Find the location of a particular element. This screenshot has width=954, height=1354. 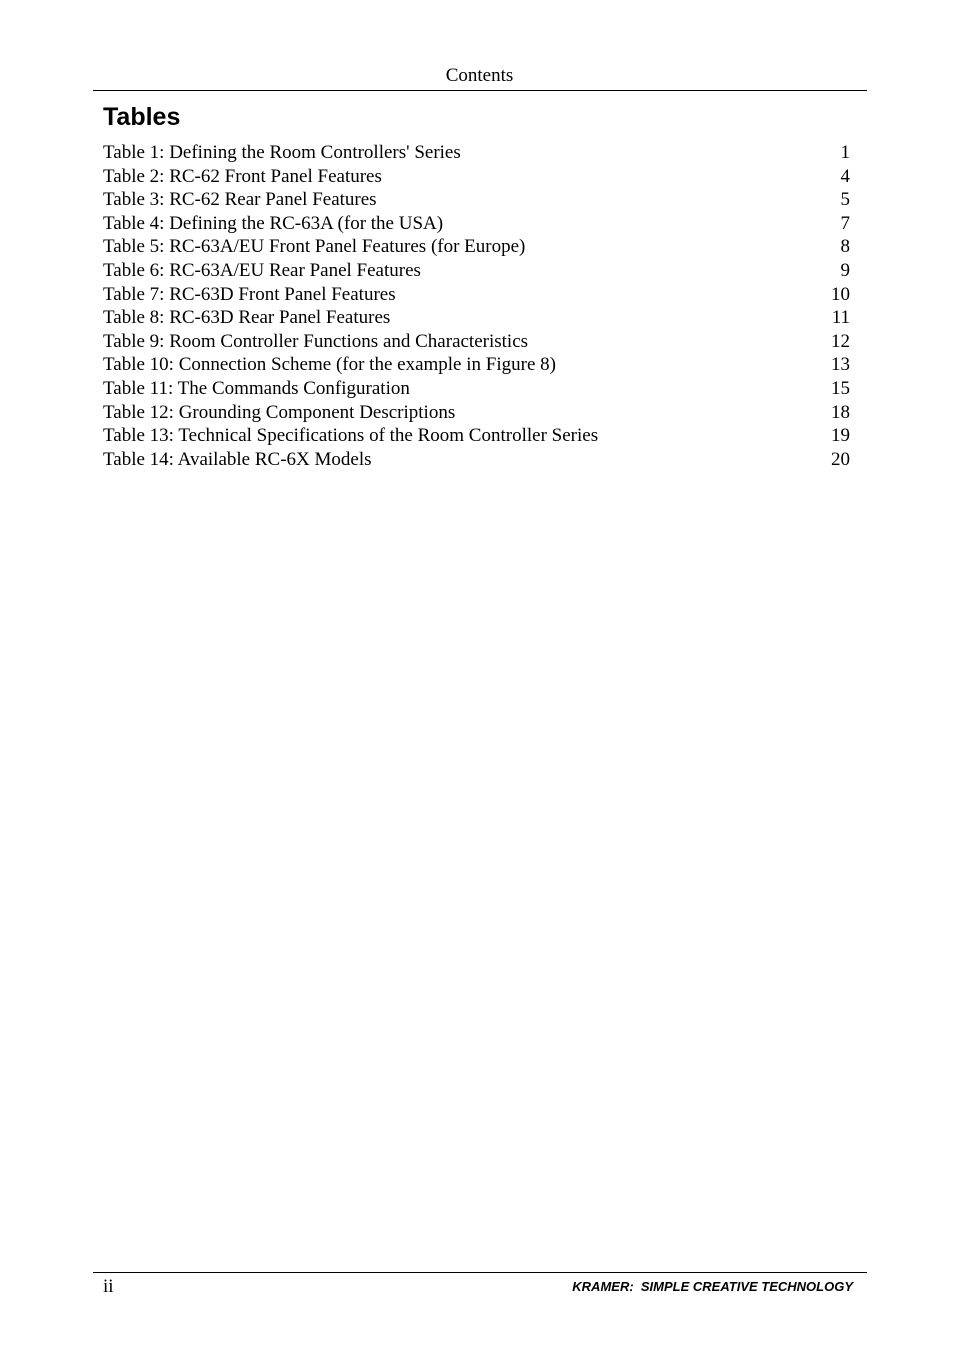

toc-entry-page: 5 is located at coordinates (845, 200).